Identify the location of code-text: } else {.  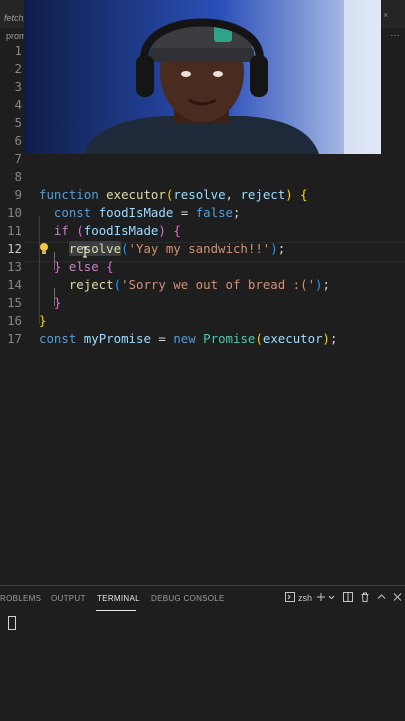
(76, 267).